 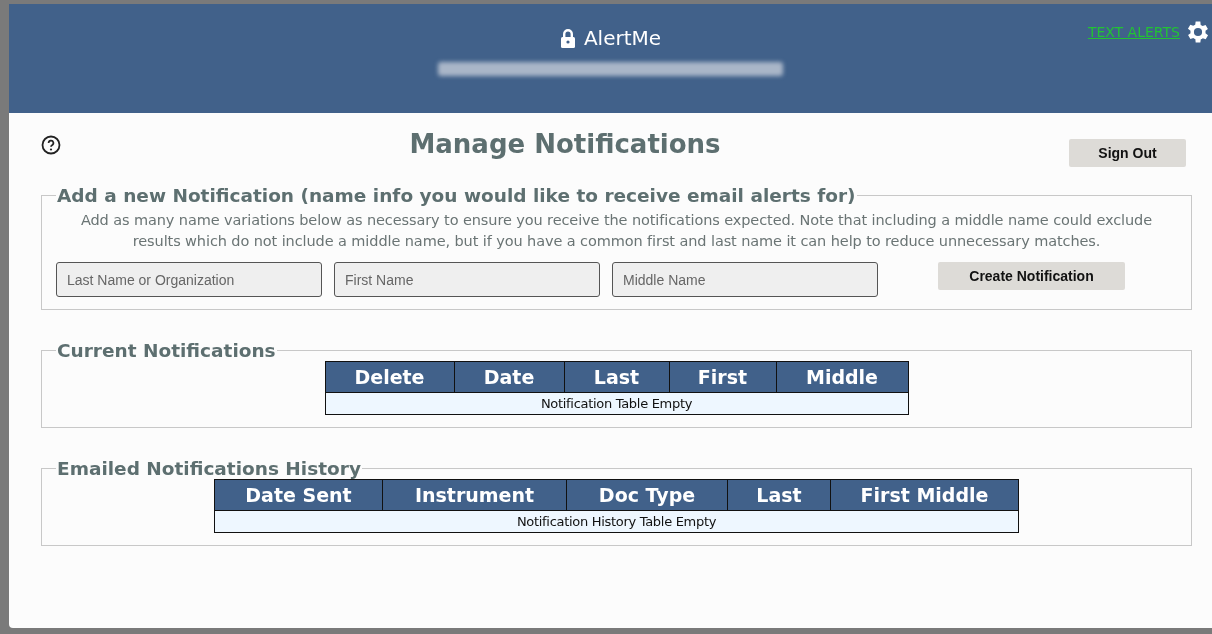 What do you see at coordinates (567, 38) in the screenshot?
I see `lock-icon` at bounding box center [567, 38].